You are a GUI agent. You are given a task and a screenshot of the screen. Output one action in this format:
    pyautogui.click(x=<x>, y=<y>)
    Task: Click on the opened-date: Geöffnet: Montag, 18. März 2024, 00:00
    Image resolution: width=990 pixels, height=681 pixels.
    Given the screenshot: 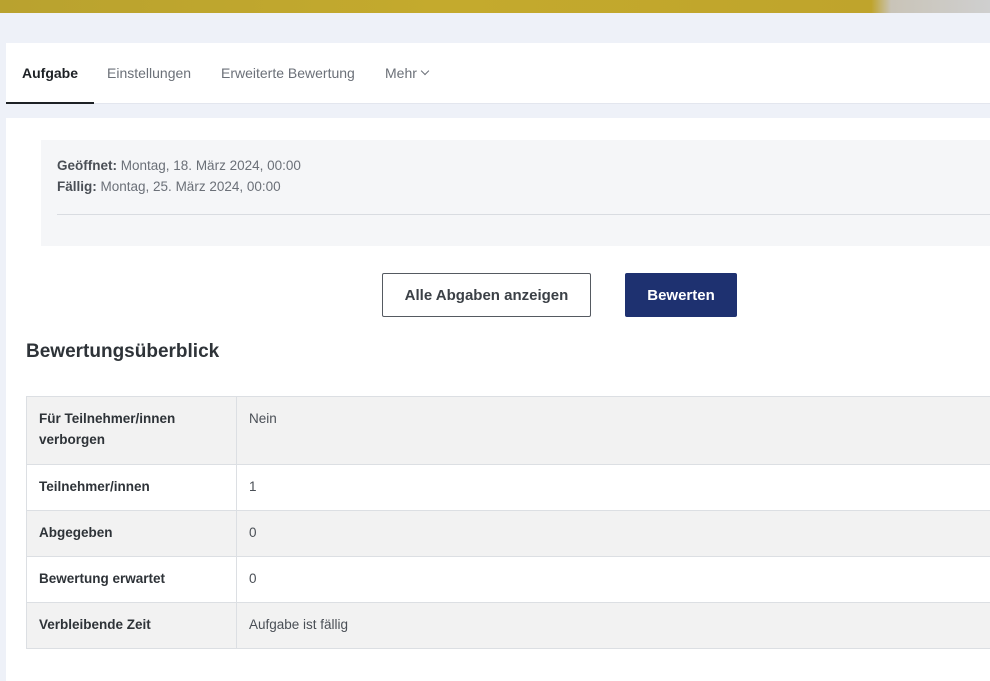 What is the action you would take?
    pyautogui.click(x=179, y=165)
    